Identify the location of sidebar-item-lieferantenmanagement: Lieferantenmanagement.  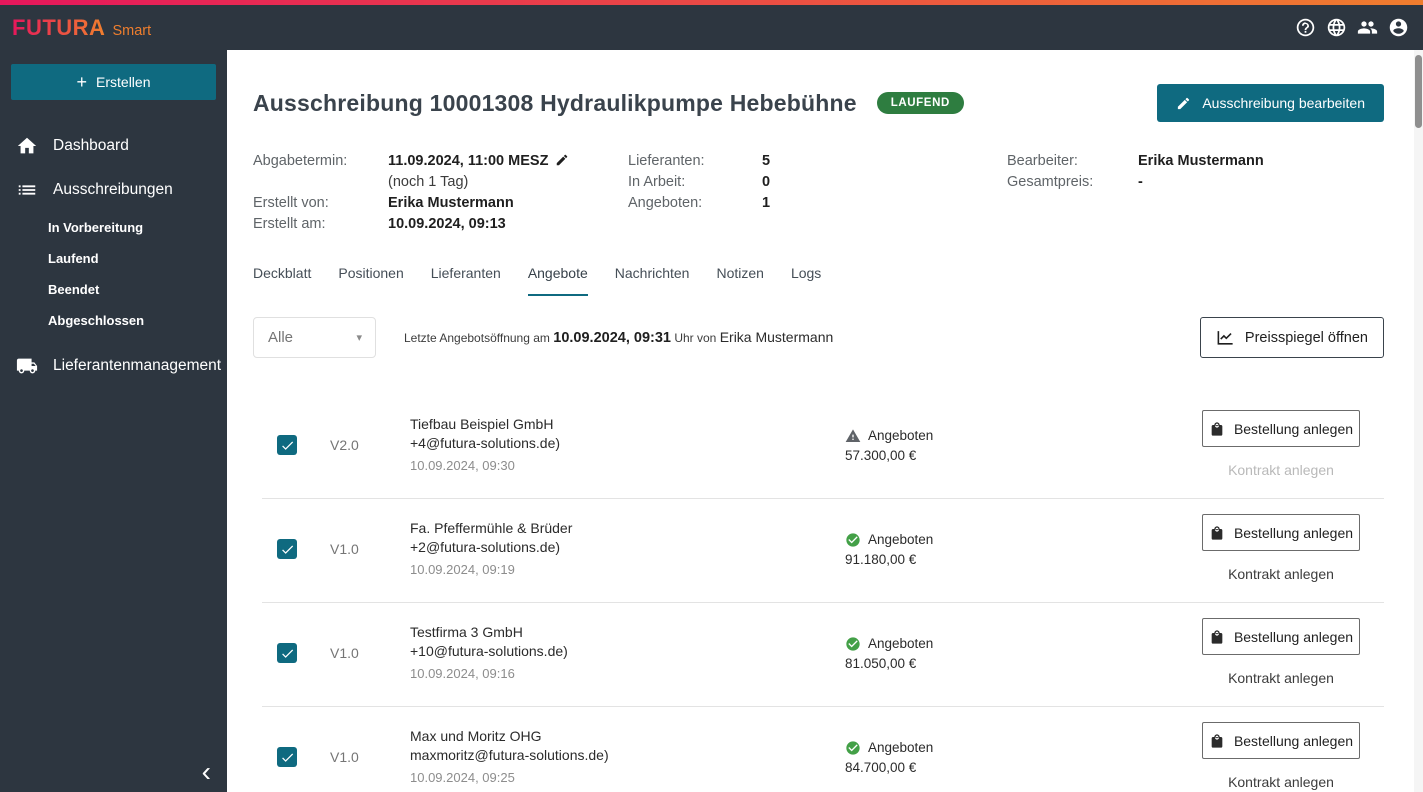
(113, 366).